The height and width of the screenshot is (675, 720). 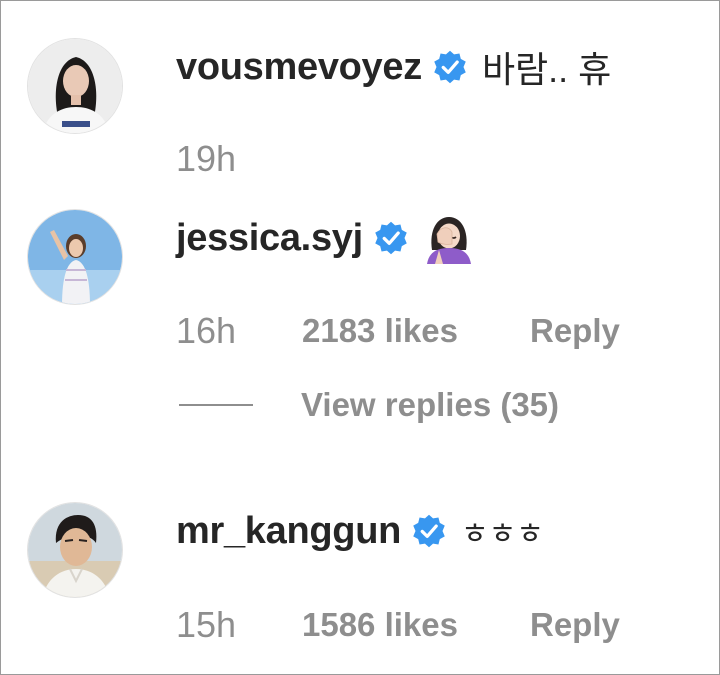 What do you see at coordinates (206, 624) in the screenshot?
I see `comment-timestamp: 15h` at bounding box center [206, 624].